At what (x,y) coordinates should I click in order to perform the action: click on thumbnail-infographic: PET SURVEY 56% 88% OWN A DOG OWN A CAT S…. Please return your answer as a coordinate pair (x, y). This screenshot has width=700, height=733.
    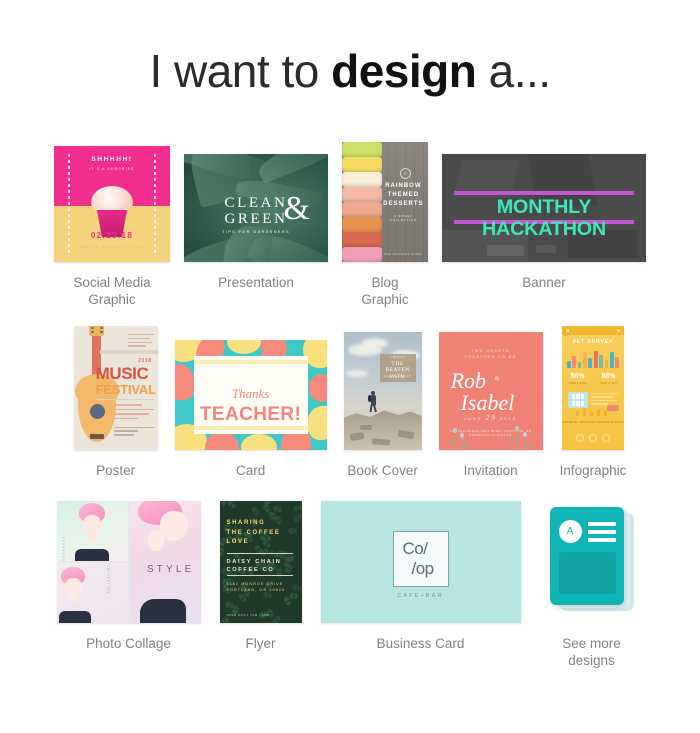
    Looking at the image, I should click on (592, 388).